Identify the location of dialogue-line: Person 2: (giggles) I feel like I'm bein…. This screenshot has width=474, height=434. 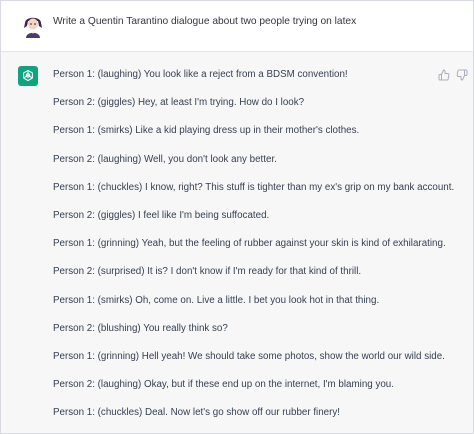
(161, 215).